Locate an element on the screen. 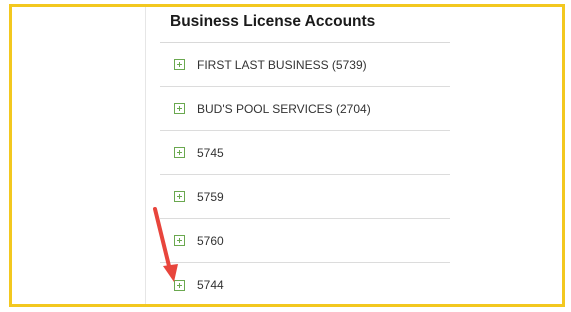 The height and width of the screenshot is (312, 571). account-row-5745: 5745 is located at coordinates (305, 153).